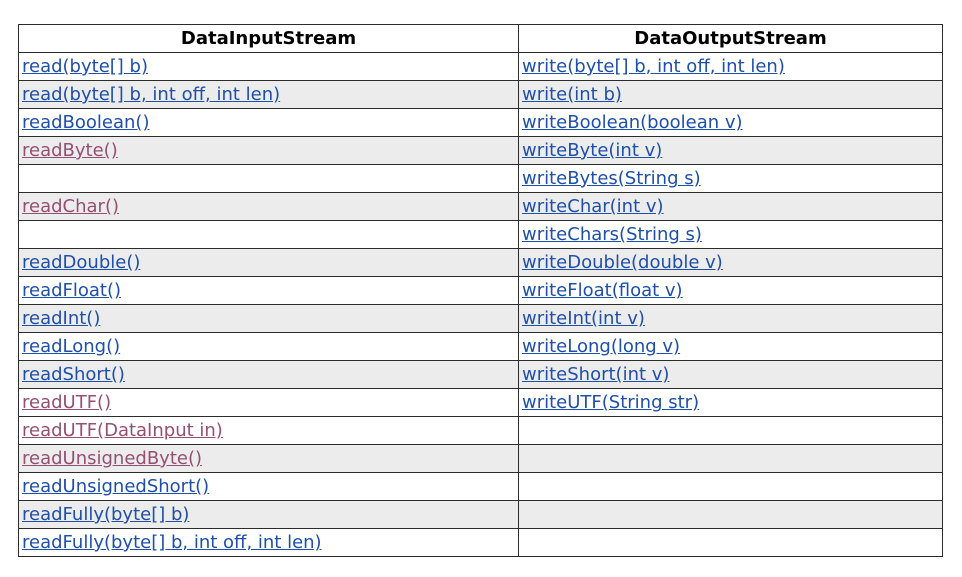 Image resolution: width=962 pixels, height=577 pixels. What do you see at coordinates (632, 122) in the screenshot?
I see `output-method-link: writeBoolean(boolean v)` at bounding box center [632, 122].